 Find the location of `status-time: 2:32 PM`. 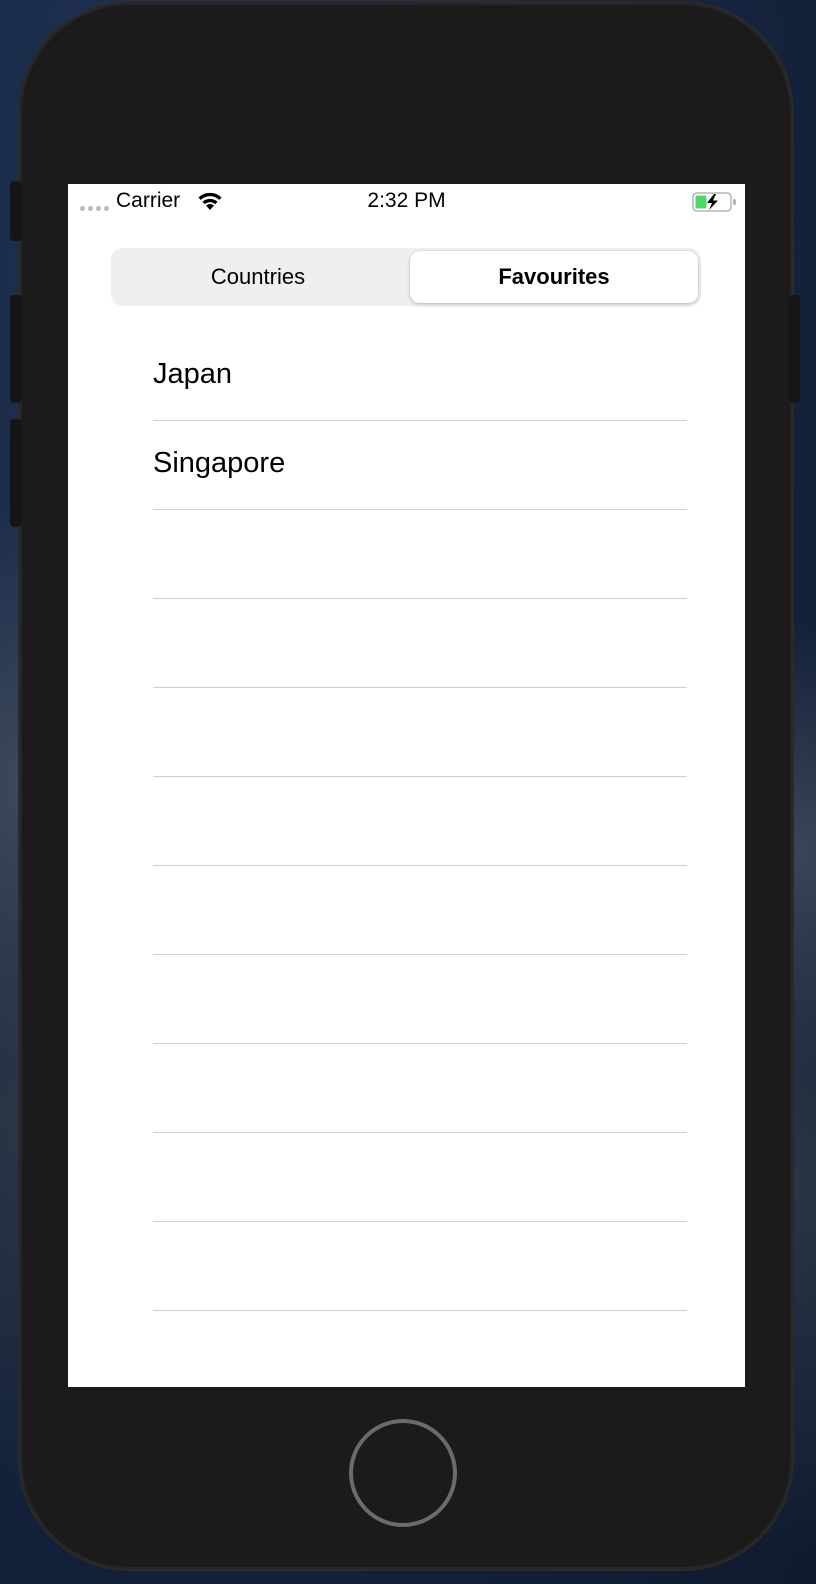

status-time: 2:32 PM is located at coordinates (406, 200).